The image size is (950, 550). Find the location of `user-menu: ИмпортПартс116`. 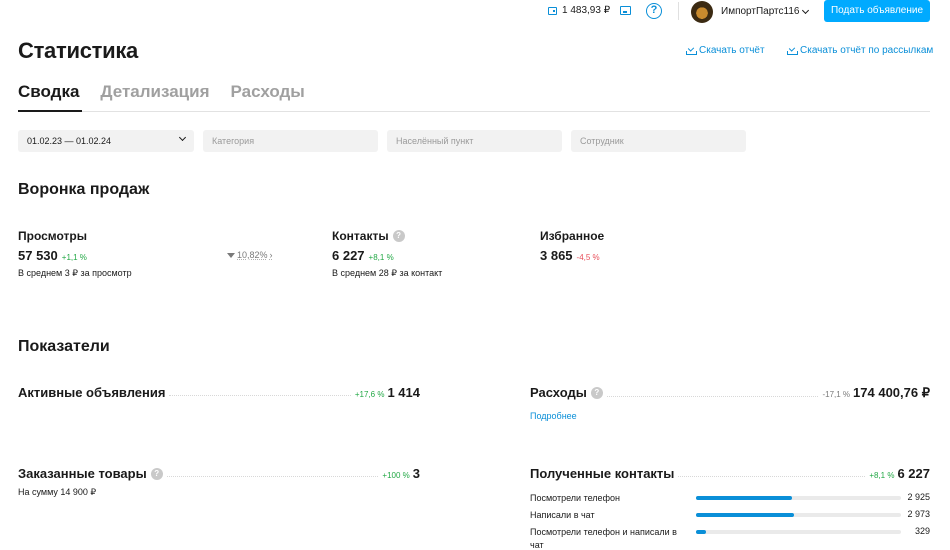

user-menu: ИмпортПартс116 is located at coordinates (765, 11).